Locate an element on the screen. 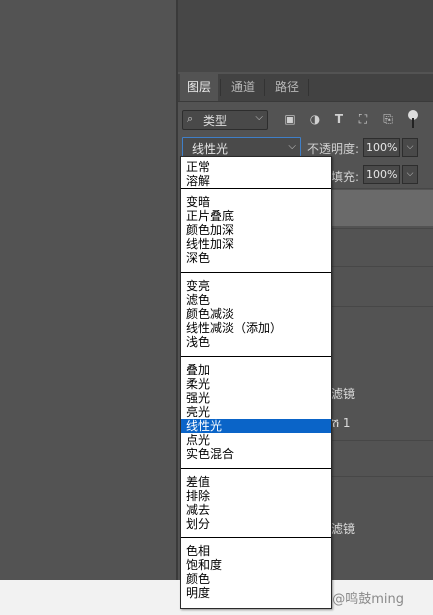  upper-panel is located at coordinates (305, 36).